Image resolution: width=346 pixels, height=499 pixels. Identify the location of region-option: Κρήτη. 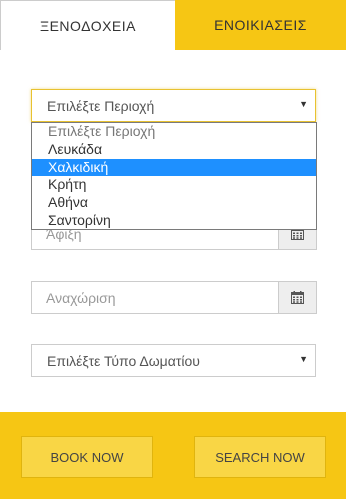
(174, 185).